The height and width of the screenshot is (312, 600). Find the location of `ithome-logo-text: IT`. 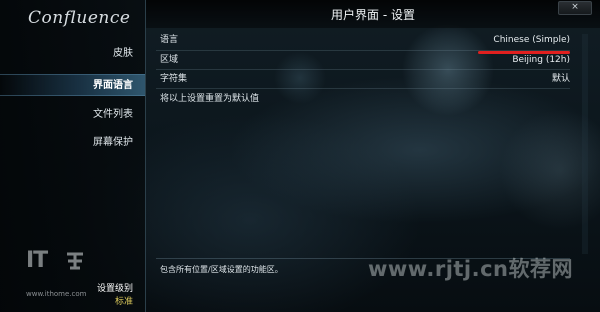

ithome-logo-text: IT is located at coordinates (37, 260).